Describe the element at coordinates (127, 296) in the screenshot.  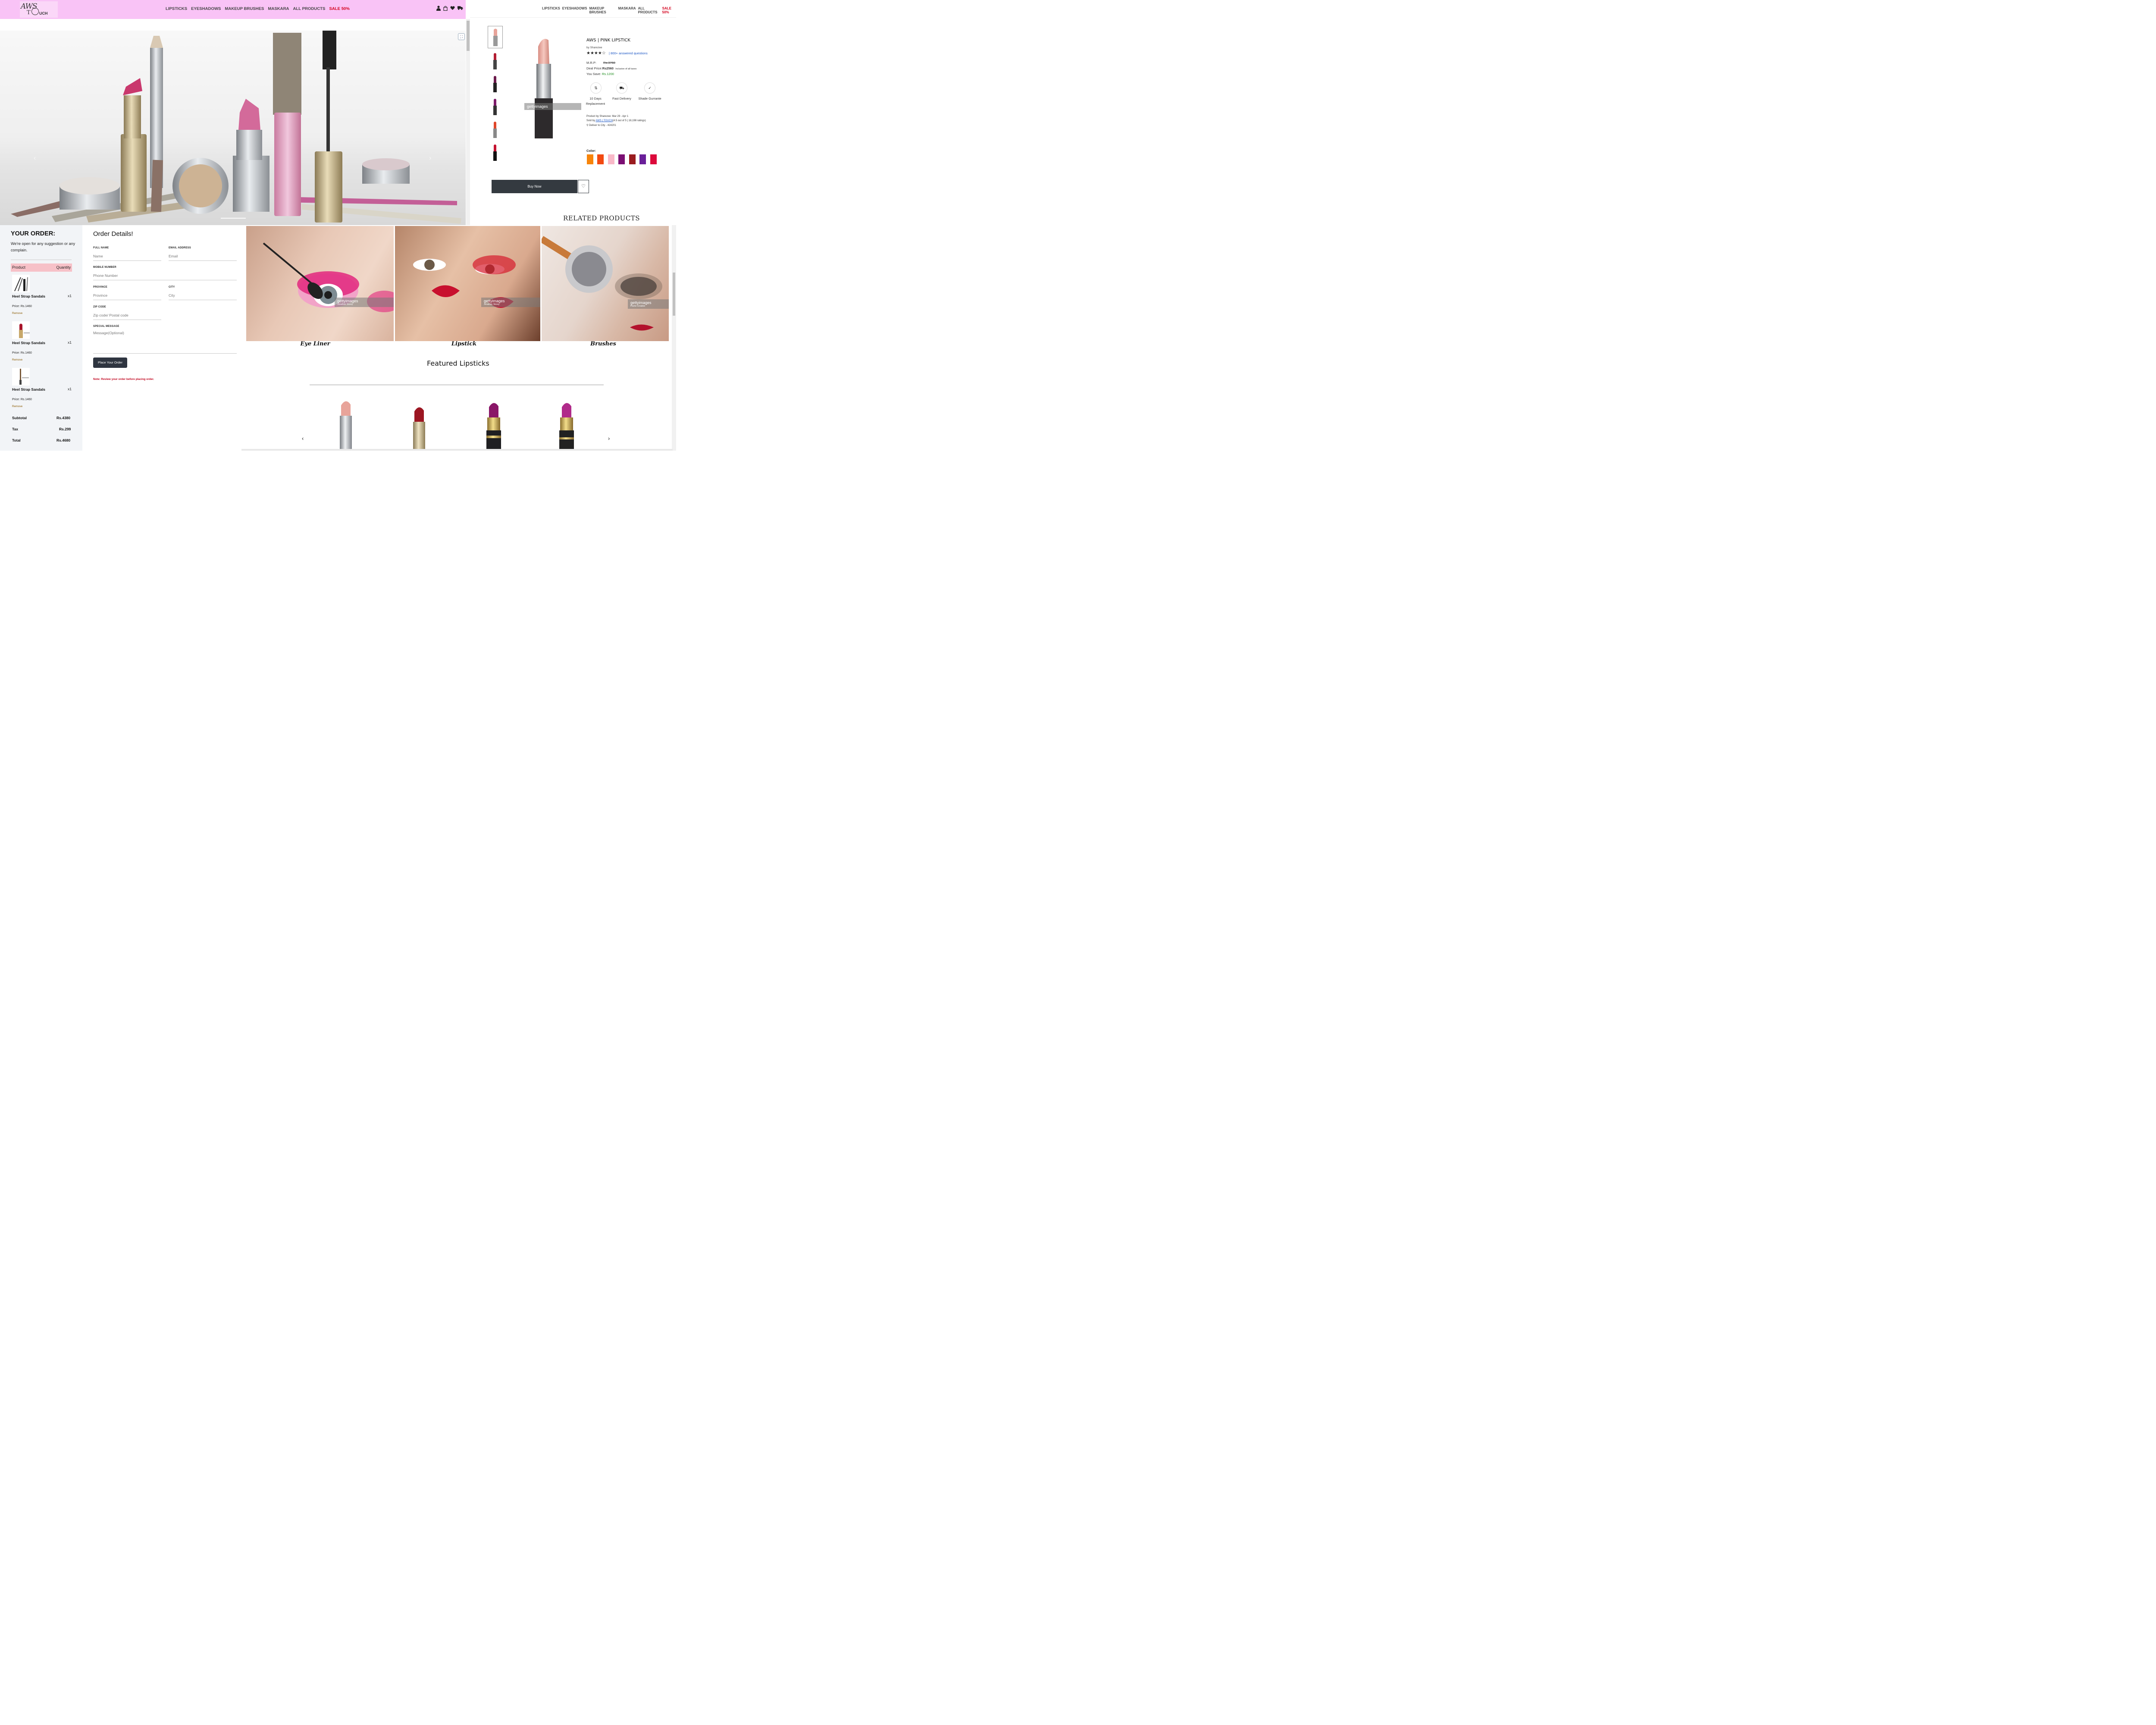
I see `province-input` at that location.